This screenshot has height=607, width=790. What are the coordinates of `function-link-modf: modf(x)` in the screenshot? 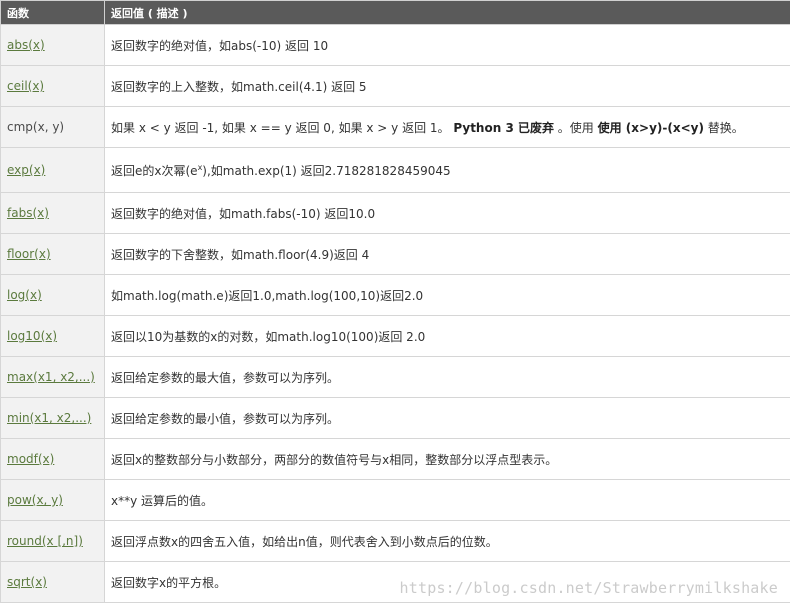 It's located at (30, 459).